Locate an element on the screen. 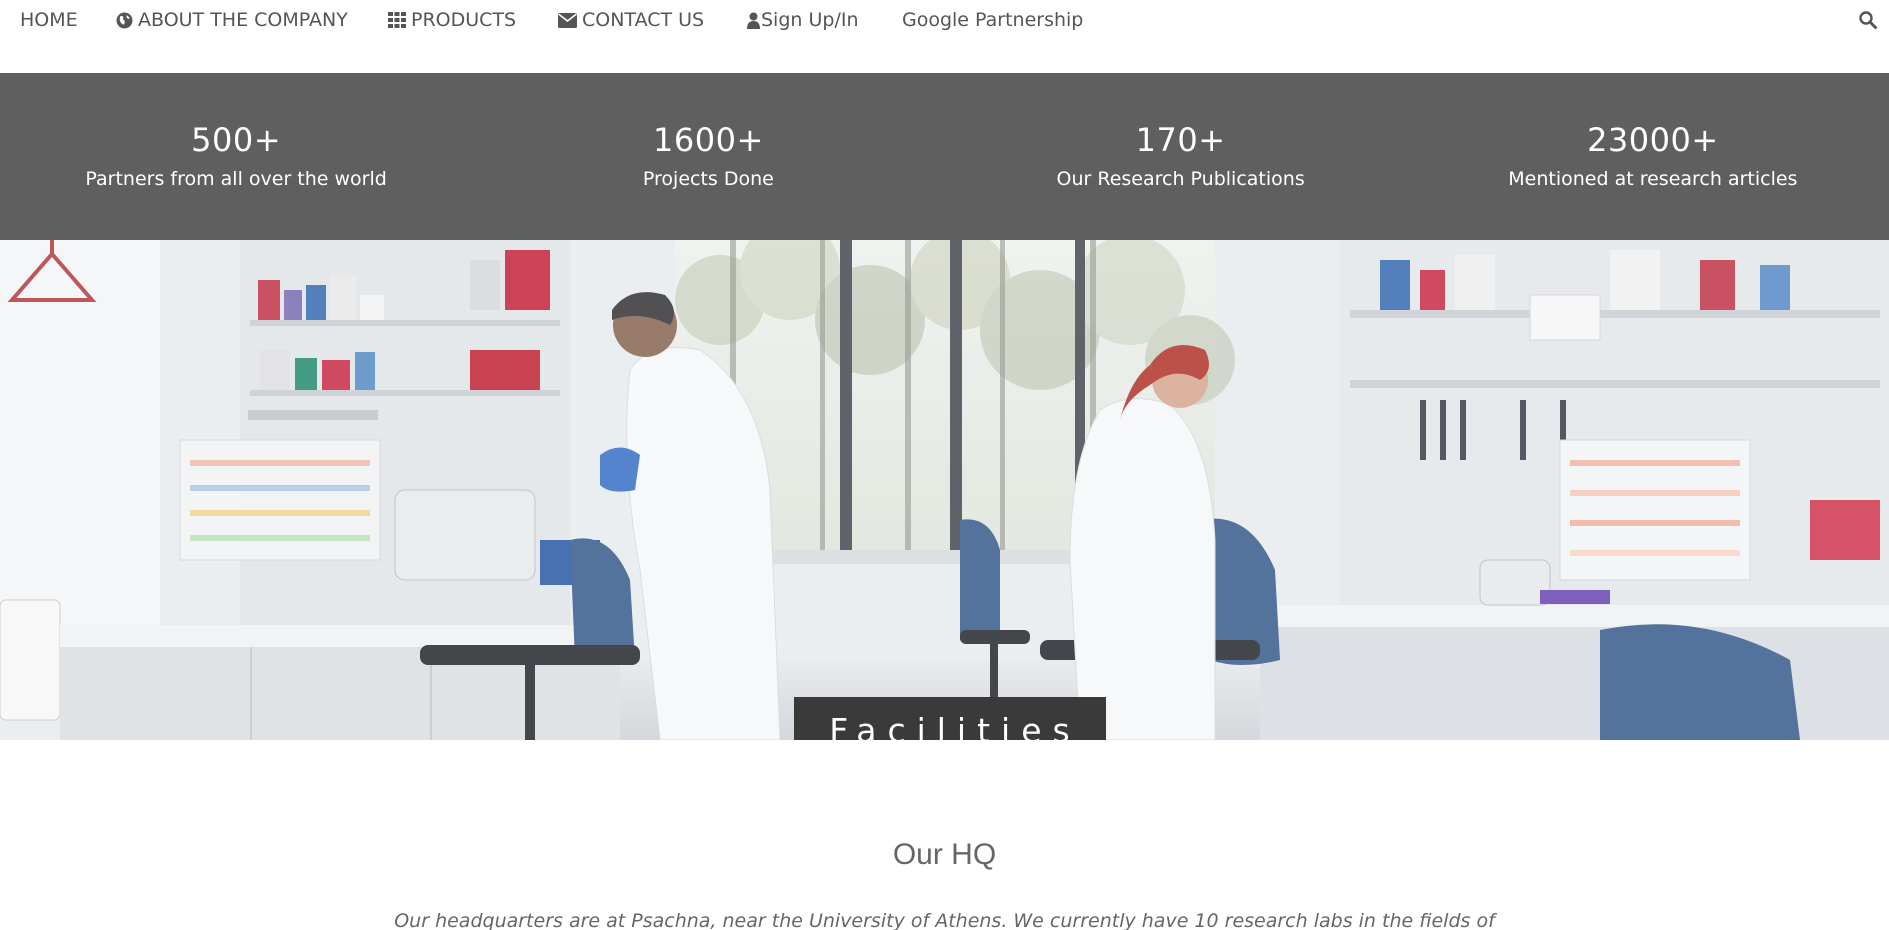  hq-heading: Our HQ is located at coordinates (944, 854).